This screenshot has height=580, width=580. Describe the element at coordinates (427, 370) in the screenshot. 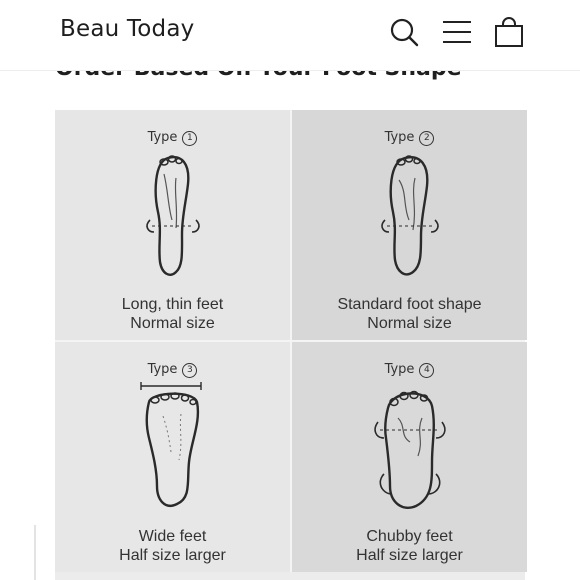

I see `type-number-badge: 4` at that location.